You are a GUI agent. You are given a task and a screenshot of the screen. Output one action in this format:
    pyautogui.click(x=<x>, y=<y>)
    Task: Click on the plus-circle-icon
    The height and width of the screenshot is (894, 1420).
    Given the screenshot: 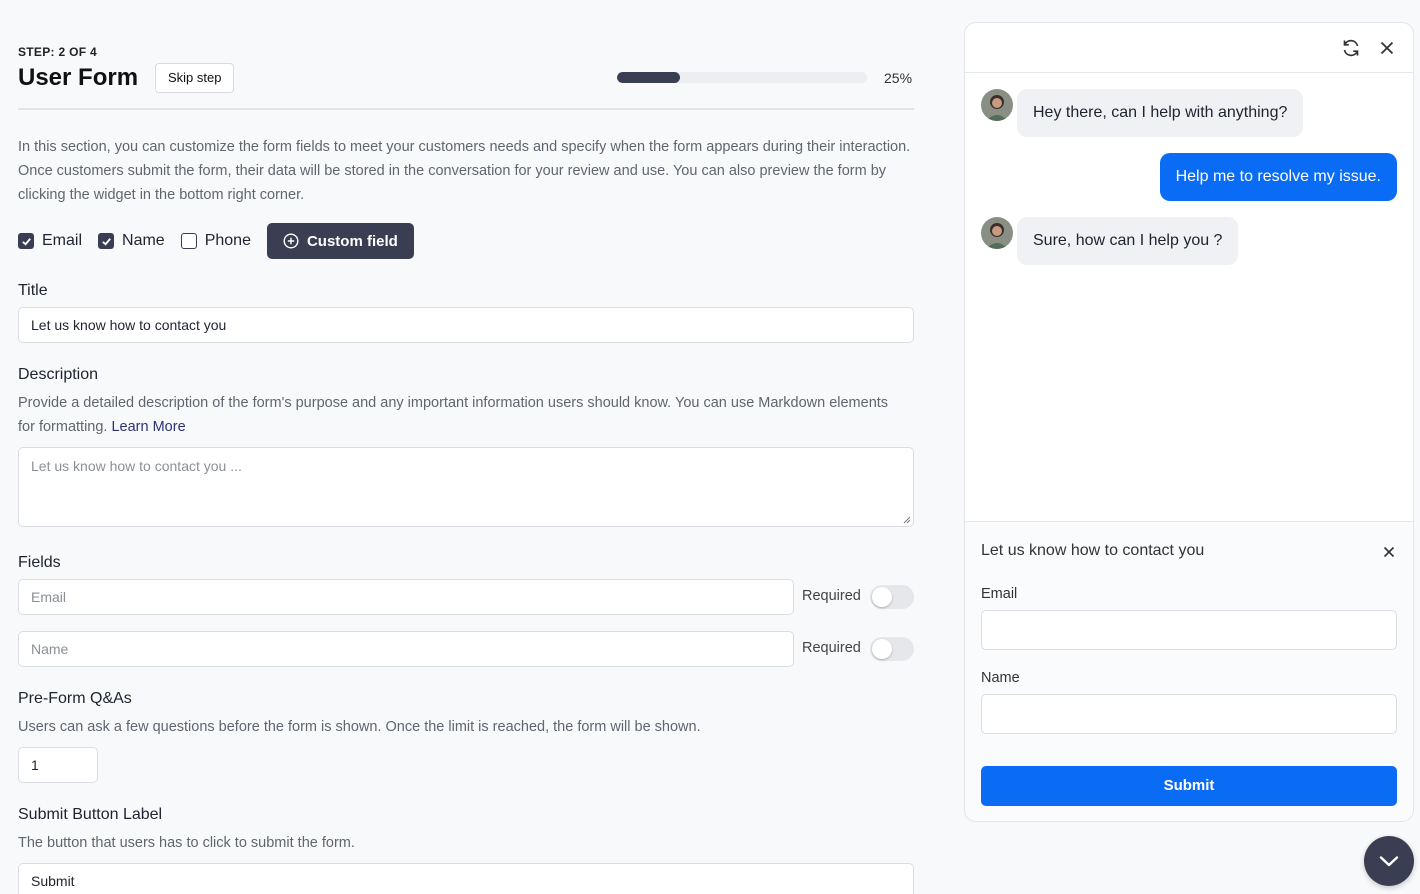 What is the action you would take?
    pyautogui.click(x=291, y=241)
    